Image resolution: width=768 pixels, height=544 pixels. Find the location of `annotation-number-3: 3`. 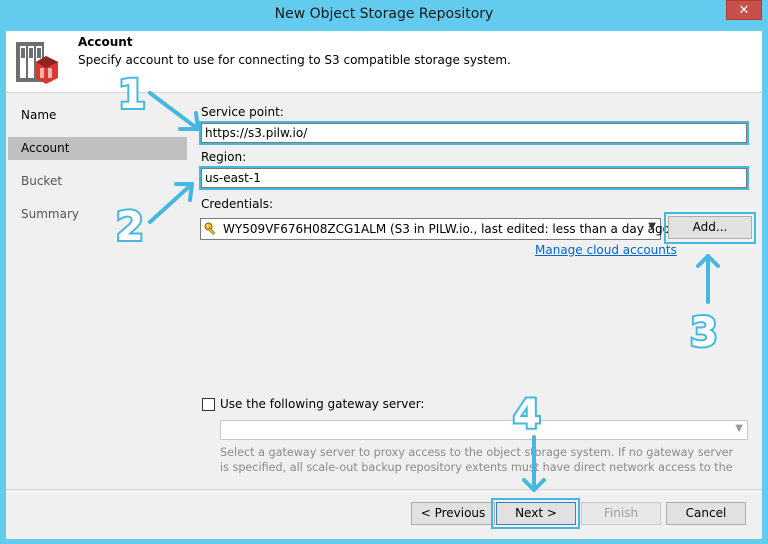

annotation-number-3: 3 is located at coordinates (704, 333).